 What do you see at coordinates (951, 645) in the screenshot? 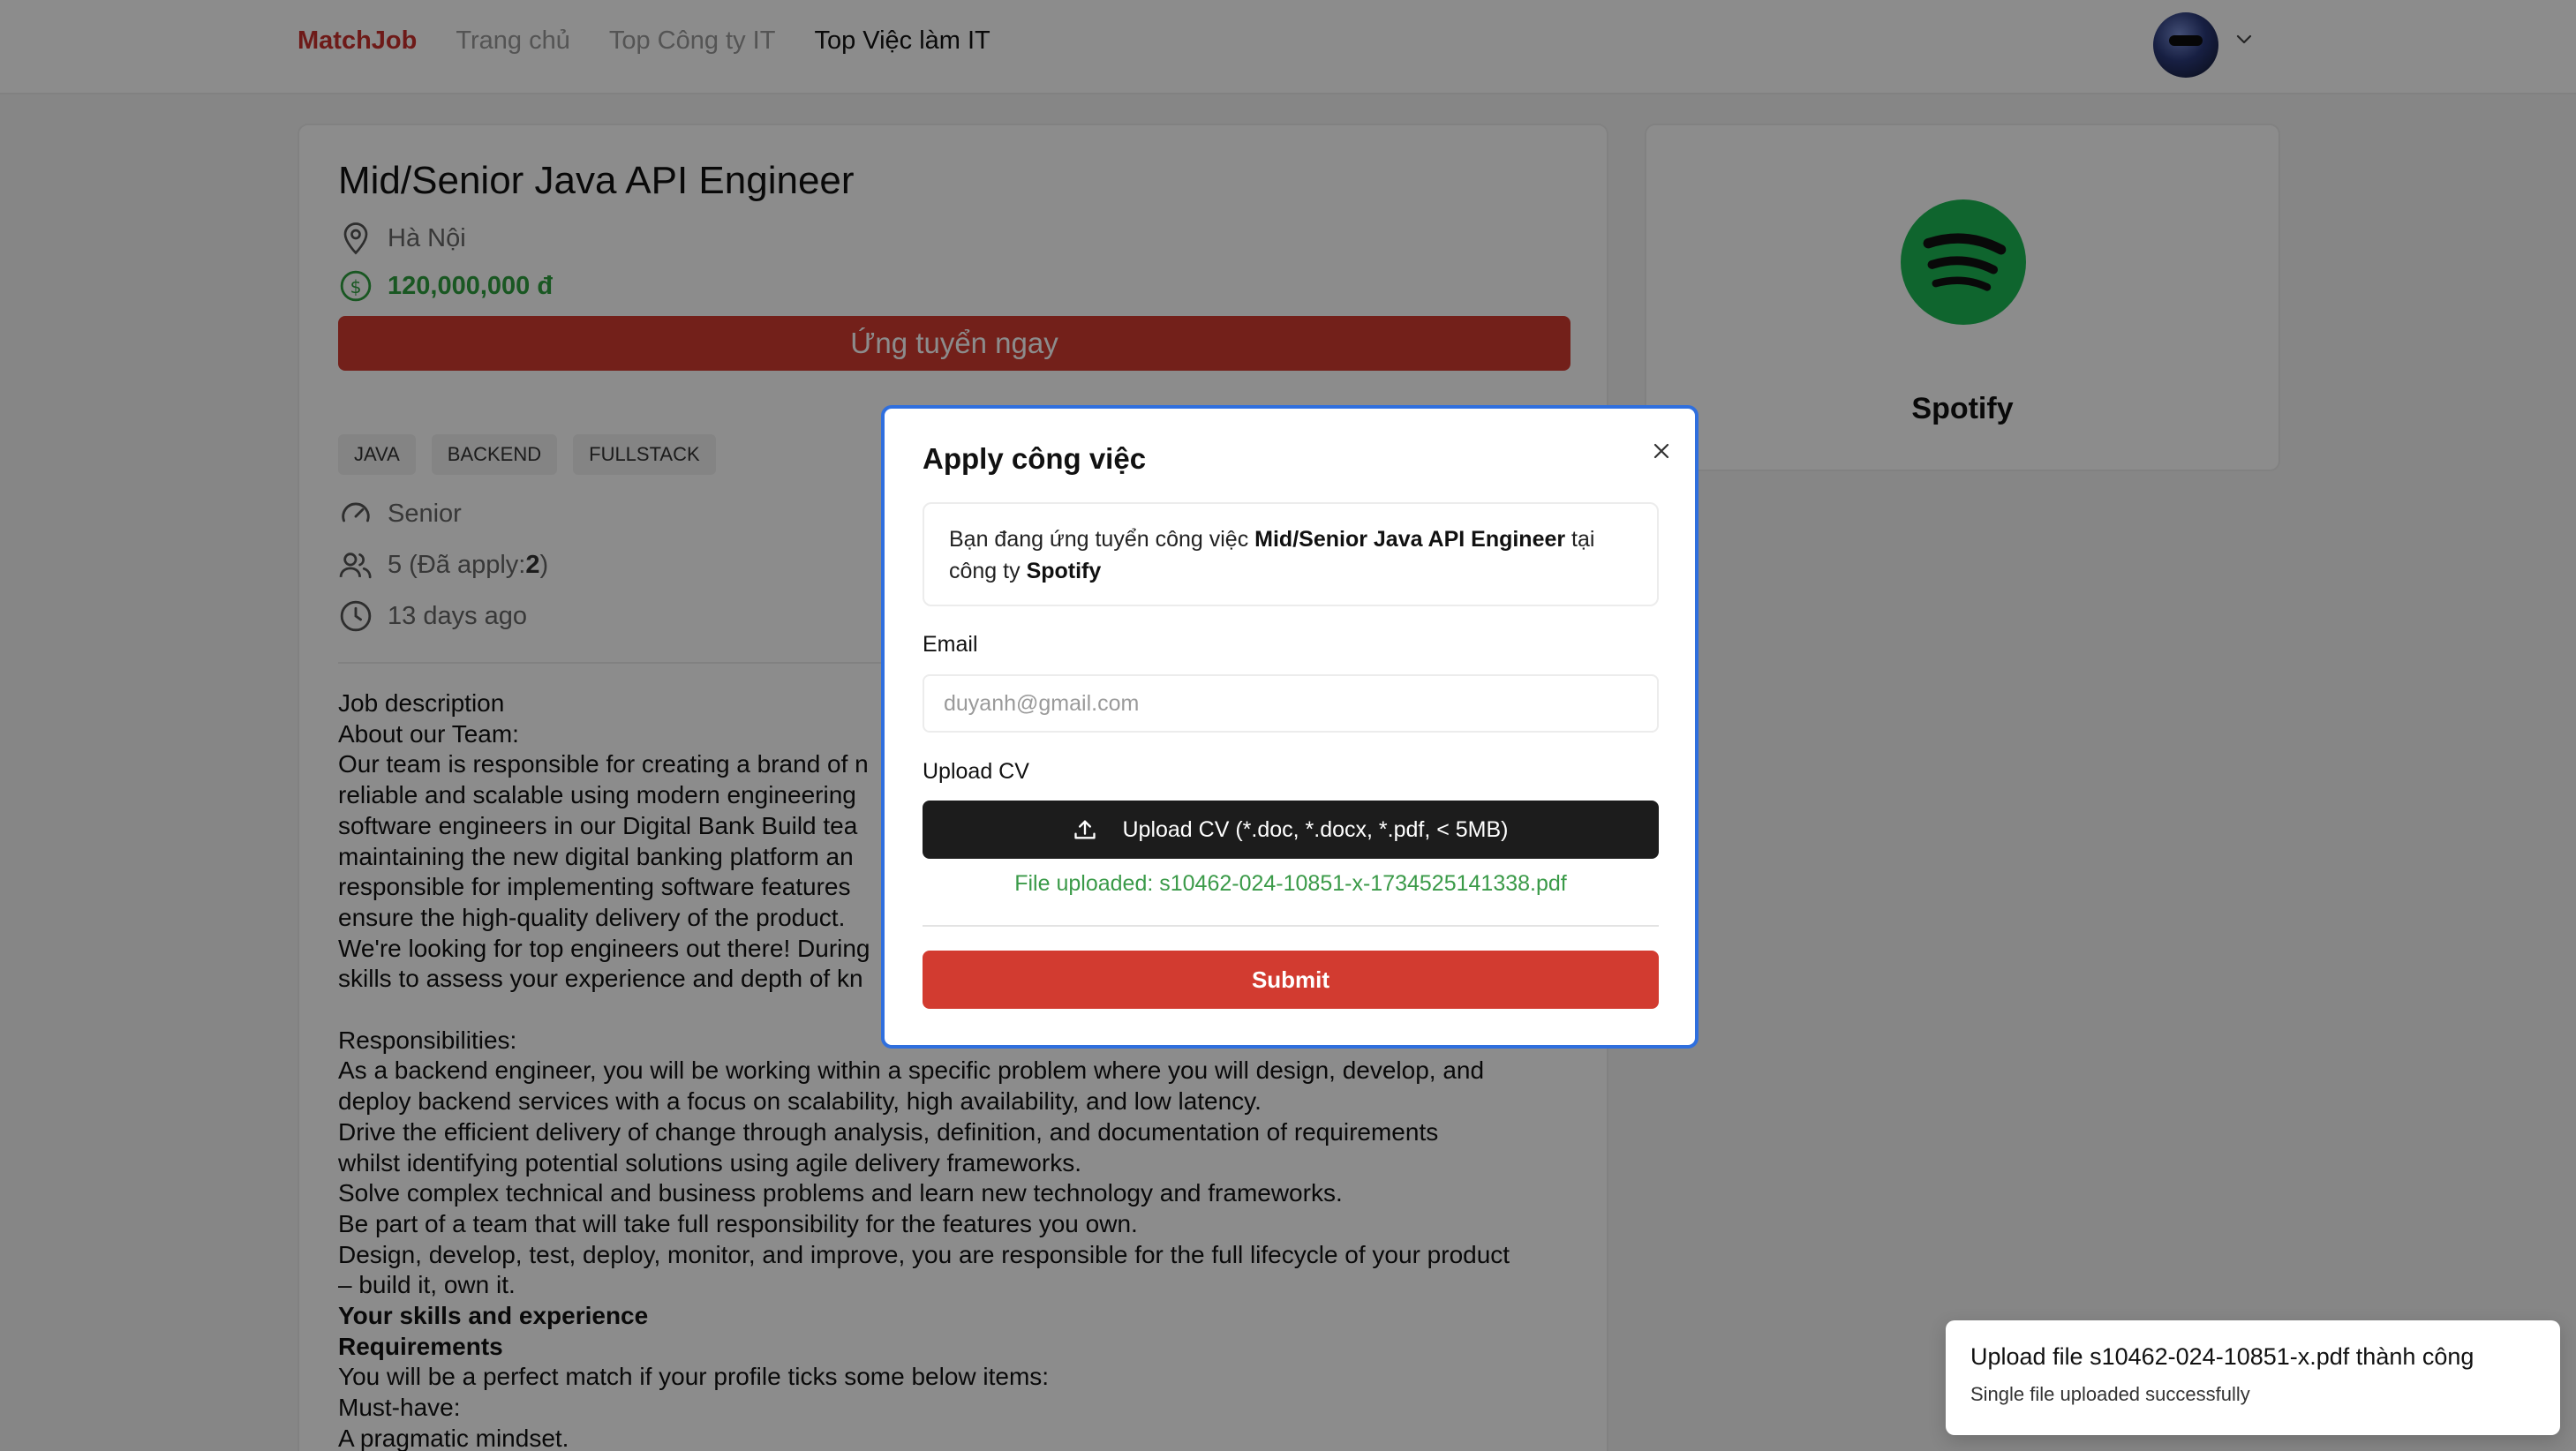
I see `email-label: Email` at bounding box center [951, 645].